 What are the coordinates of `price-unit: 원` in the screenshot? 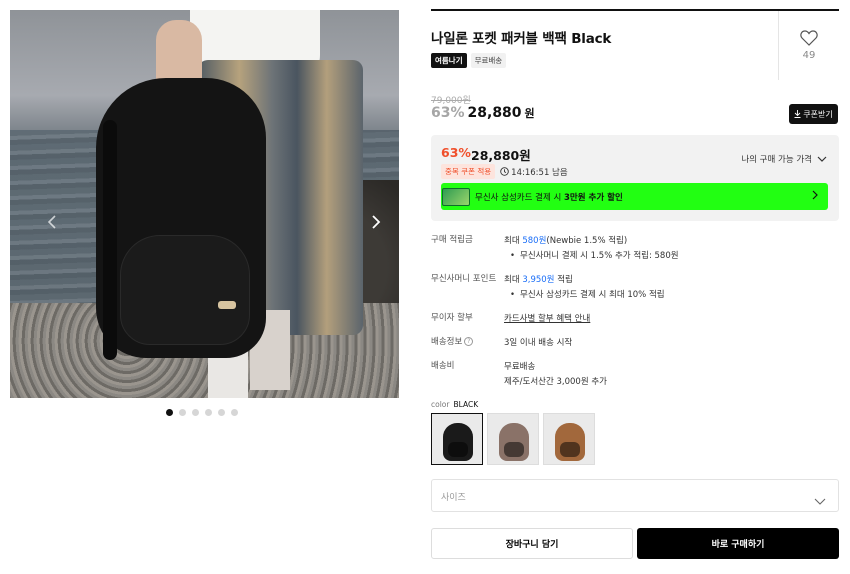 It's located at (529, 113).